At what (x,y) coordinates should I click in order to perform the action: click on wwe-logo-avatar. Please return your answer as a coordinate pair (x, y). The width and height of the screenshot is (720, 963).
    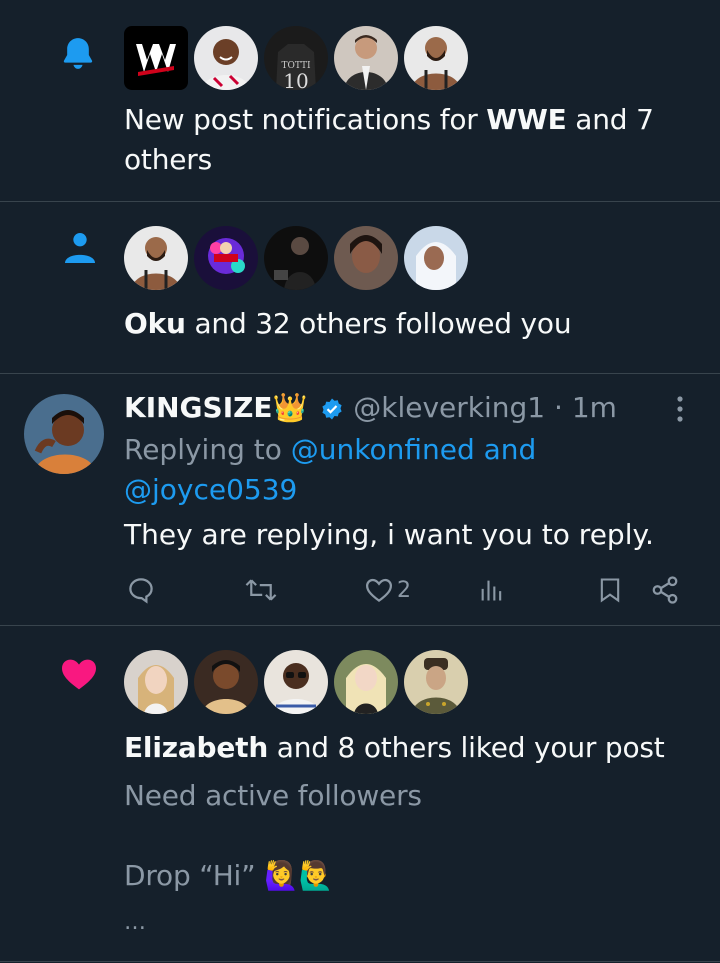
    Looking at the image, I should click on (156, 58).